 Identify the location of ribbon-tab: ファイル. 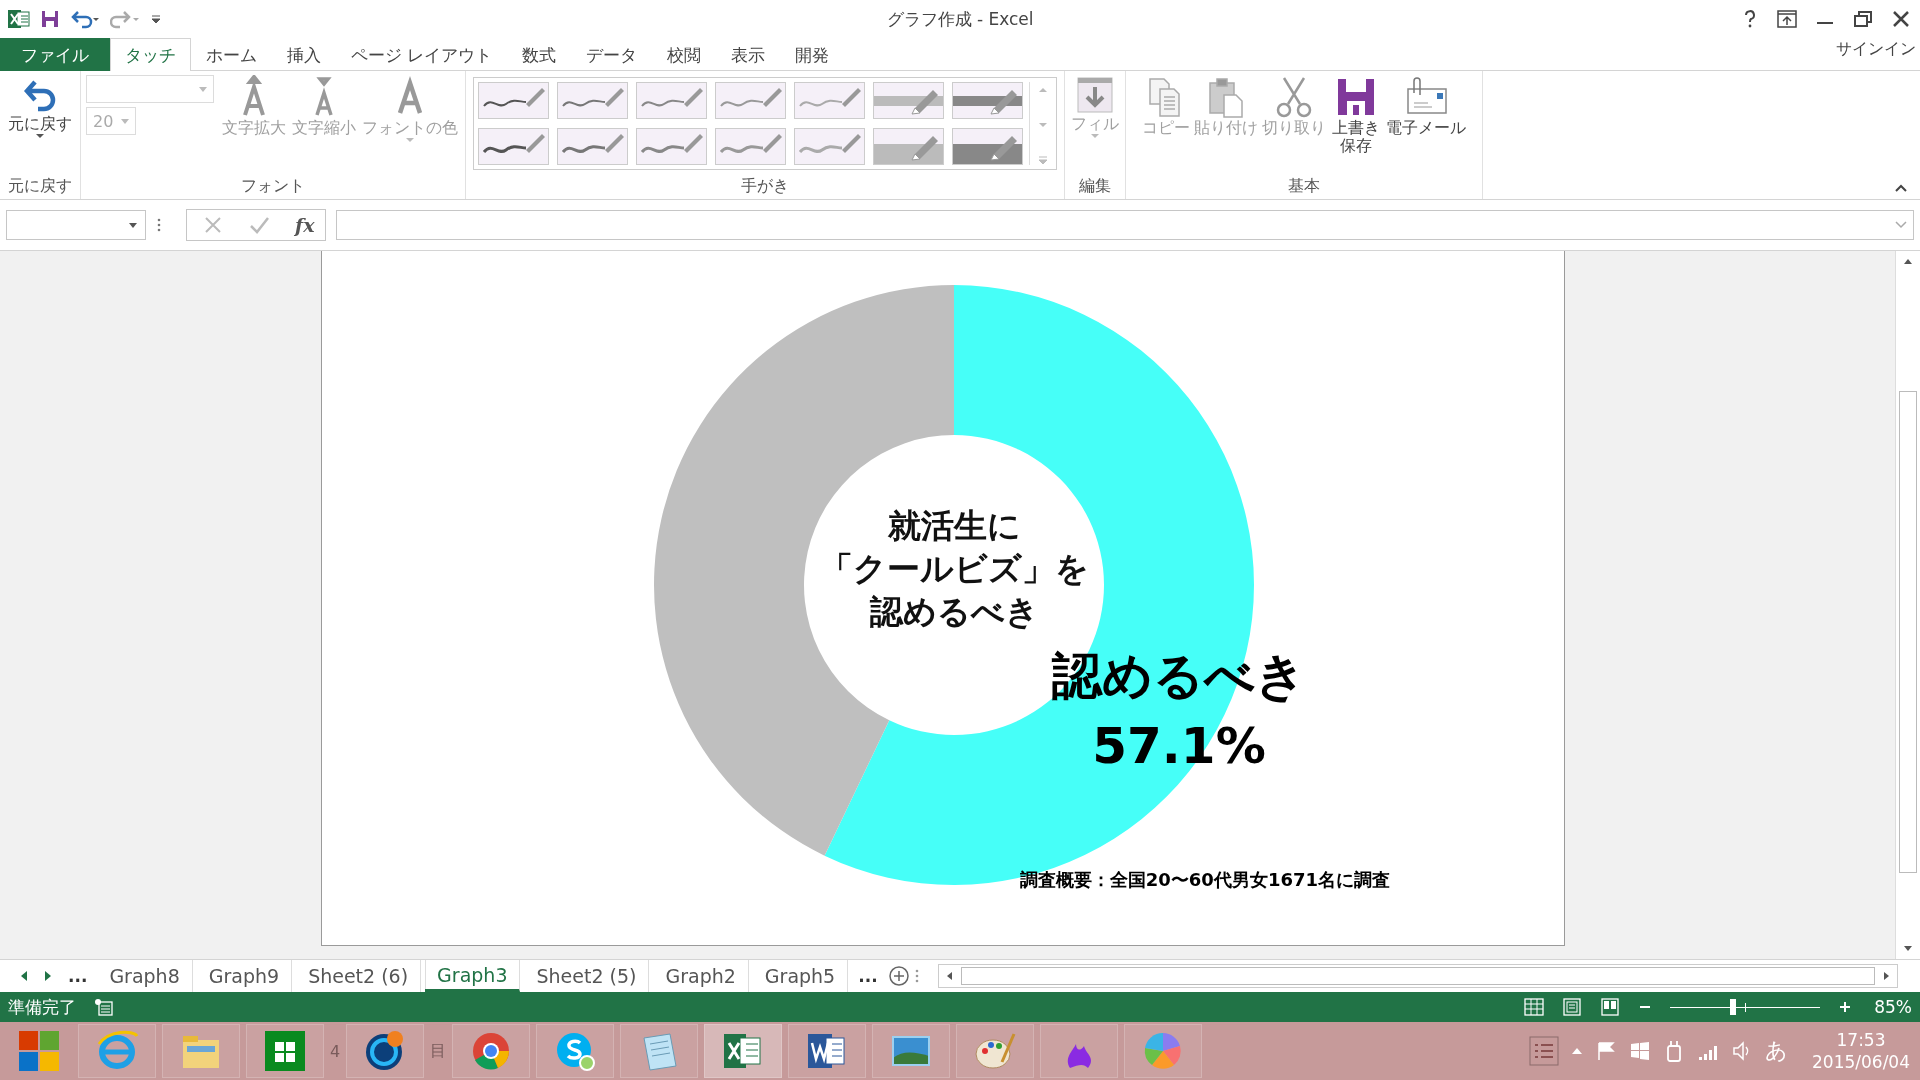
(55, 54).